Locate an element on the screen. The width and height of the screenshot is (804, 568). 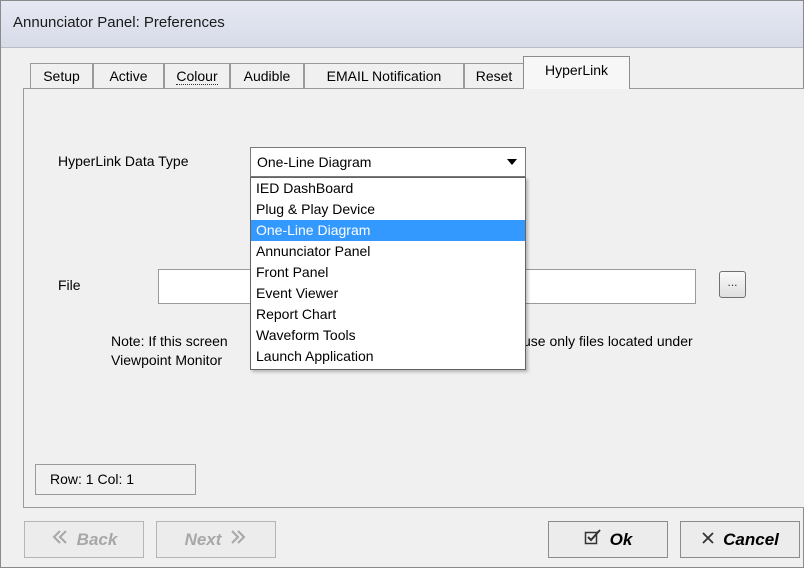
cancel-button-label: Cancel is located at coordinates (751, 539).